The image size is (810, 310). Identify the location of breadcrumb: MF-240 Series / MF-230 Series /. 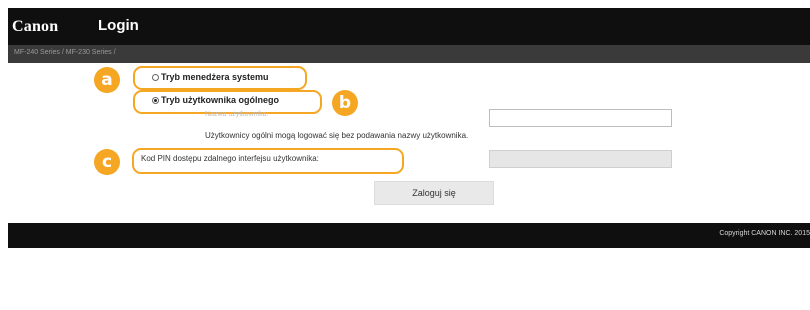
(65, 52).